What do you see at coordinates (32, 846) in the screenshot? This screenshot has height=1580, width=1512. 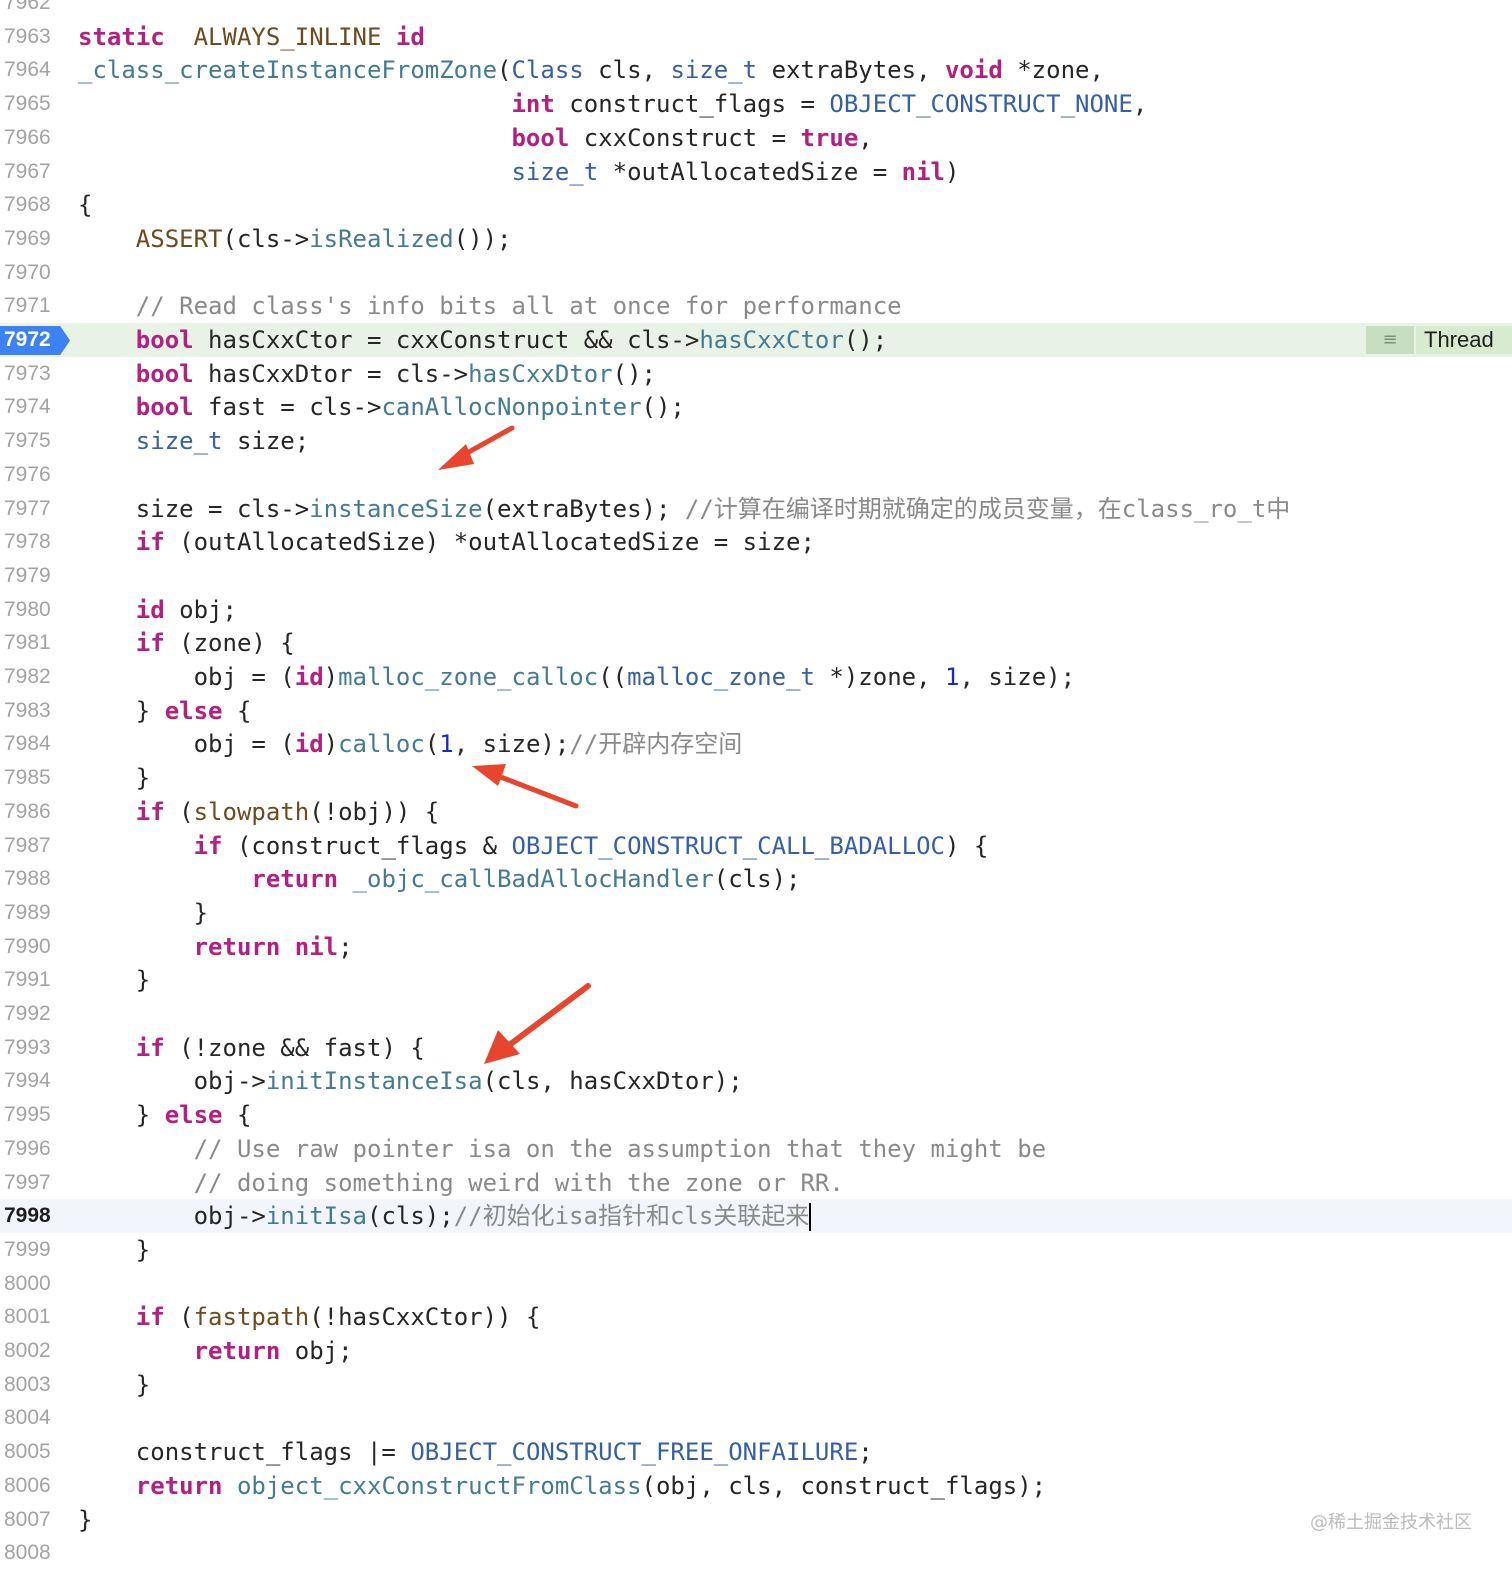 I see `line-number: 7987` at bounding box center [32, 846].